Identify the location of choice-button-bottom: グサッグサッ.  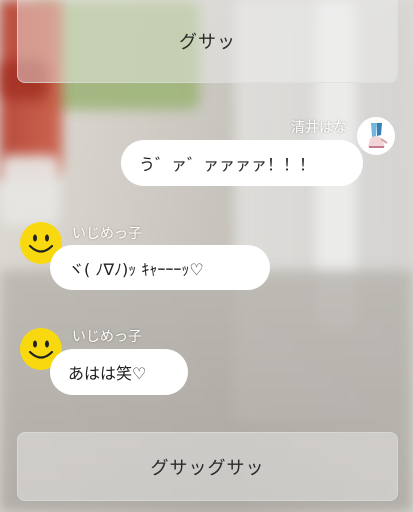
(207, 466).